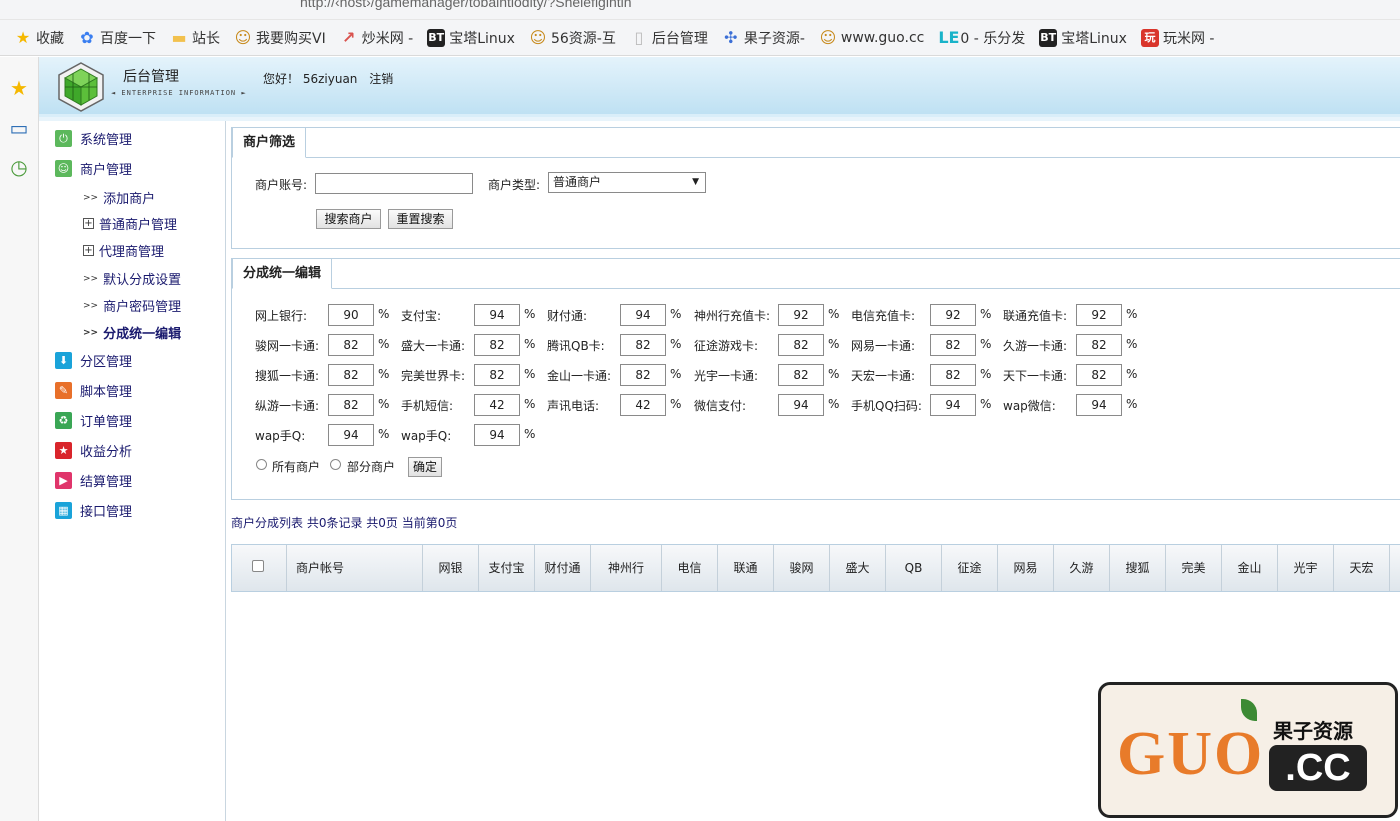  Describe the element at coordinates (19, 88) in the screenshot. I see `favorites-star-icon: ★` at that location.